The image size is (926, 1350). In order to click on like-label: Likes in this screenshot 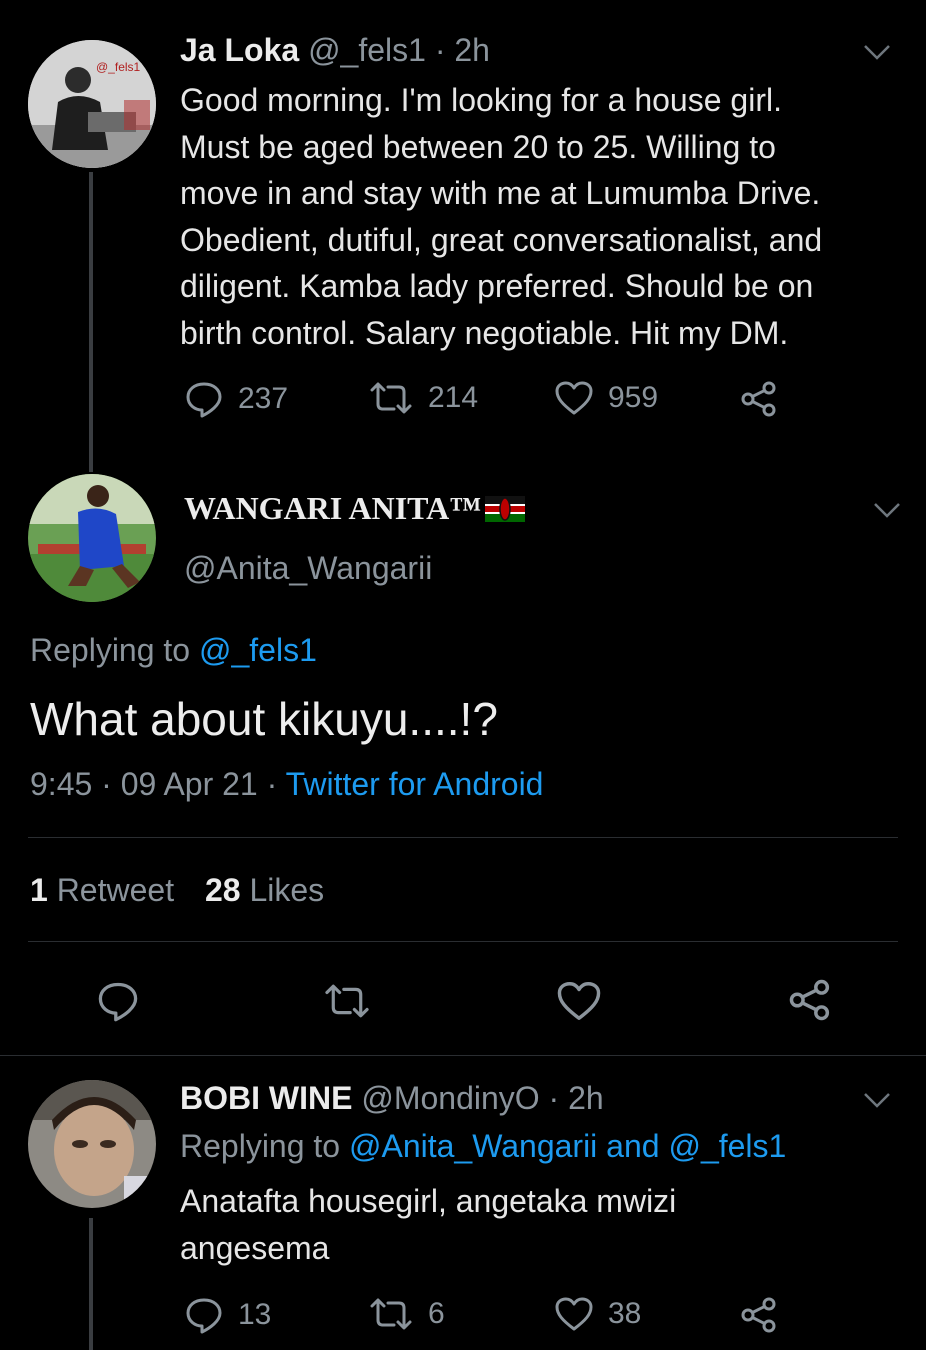, I will do `click(287, 890)`.